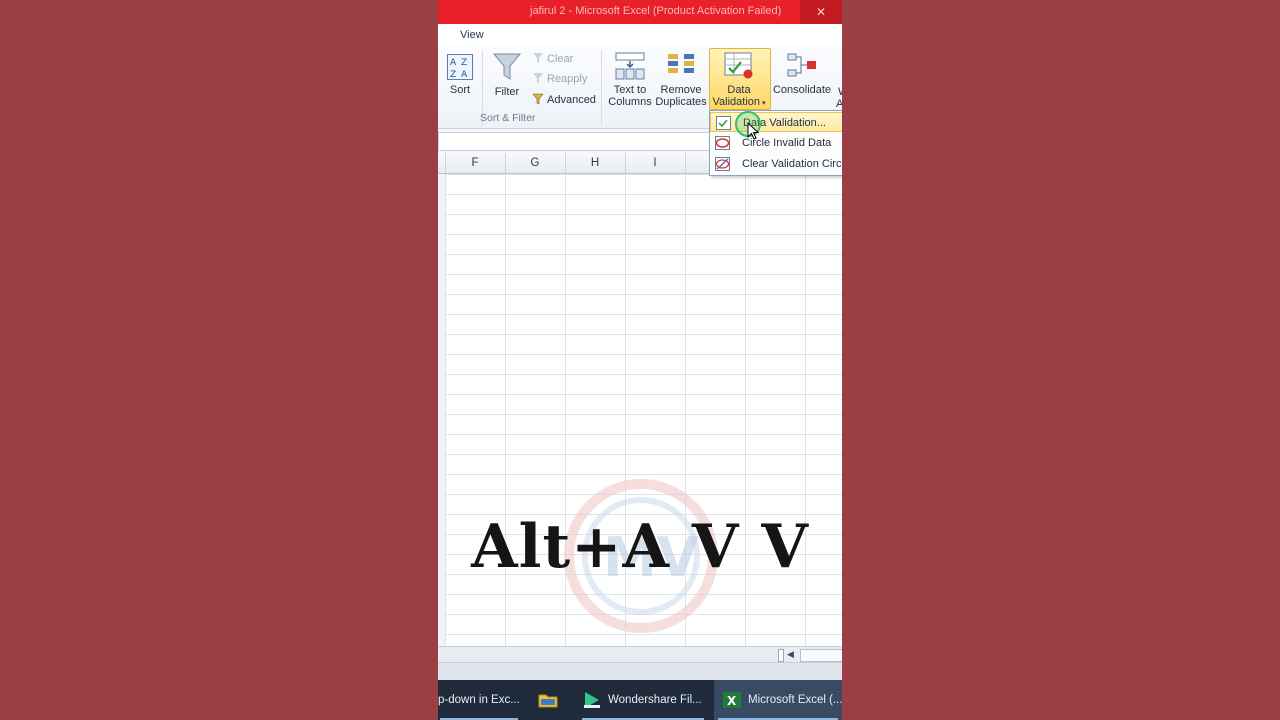  What do you see at coordinates (655, 163) in the screenshot?
I see `column-header-i: I` at bounding box center [655, 163].